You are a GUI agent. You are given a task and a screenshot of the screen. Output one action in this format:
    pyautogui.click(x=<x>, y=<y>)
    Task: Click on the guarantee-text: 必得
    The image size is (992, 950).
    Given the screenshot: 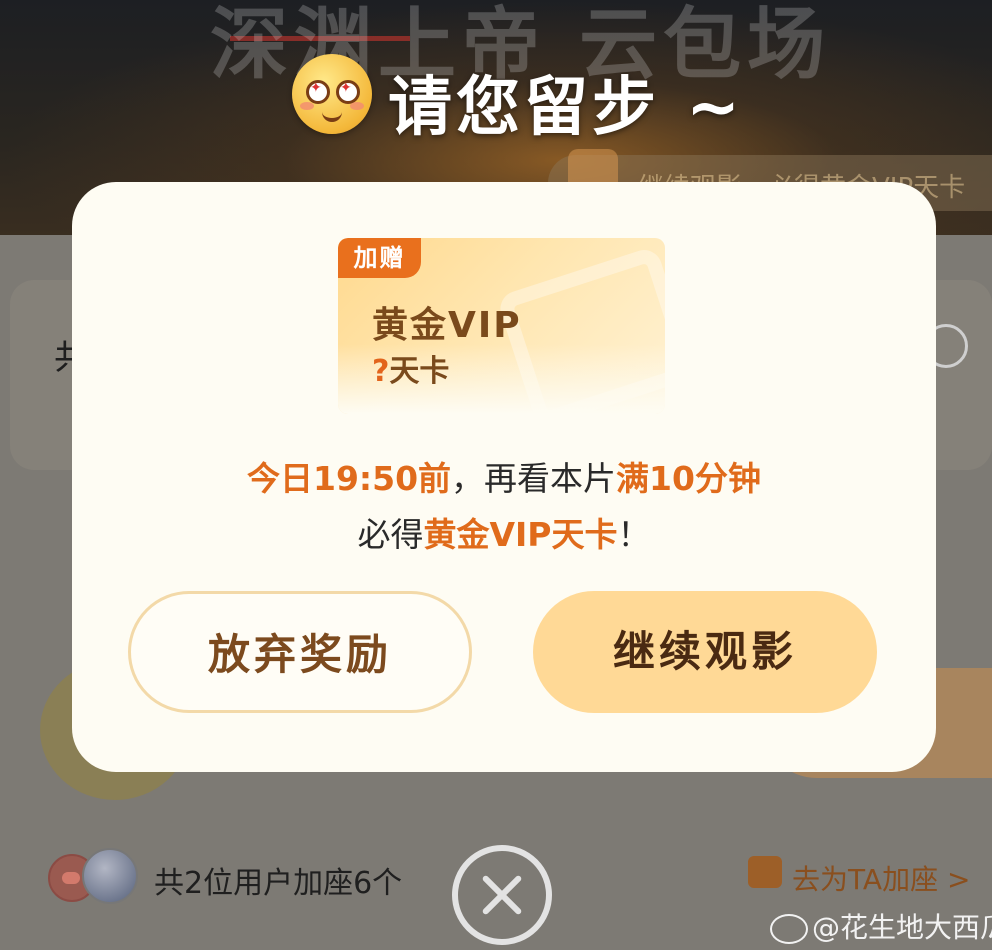 What is the action you would take?
    pyautogui.click(x=390, y=534)
    